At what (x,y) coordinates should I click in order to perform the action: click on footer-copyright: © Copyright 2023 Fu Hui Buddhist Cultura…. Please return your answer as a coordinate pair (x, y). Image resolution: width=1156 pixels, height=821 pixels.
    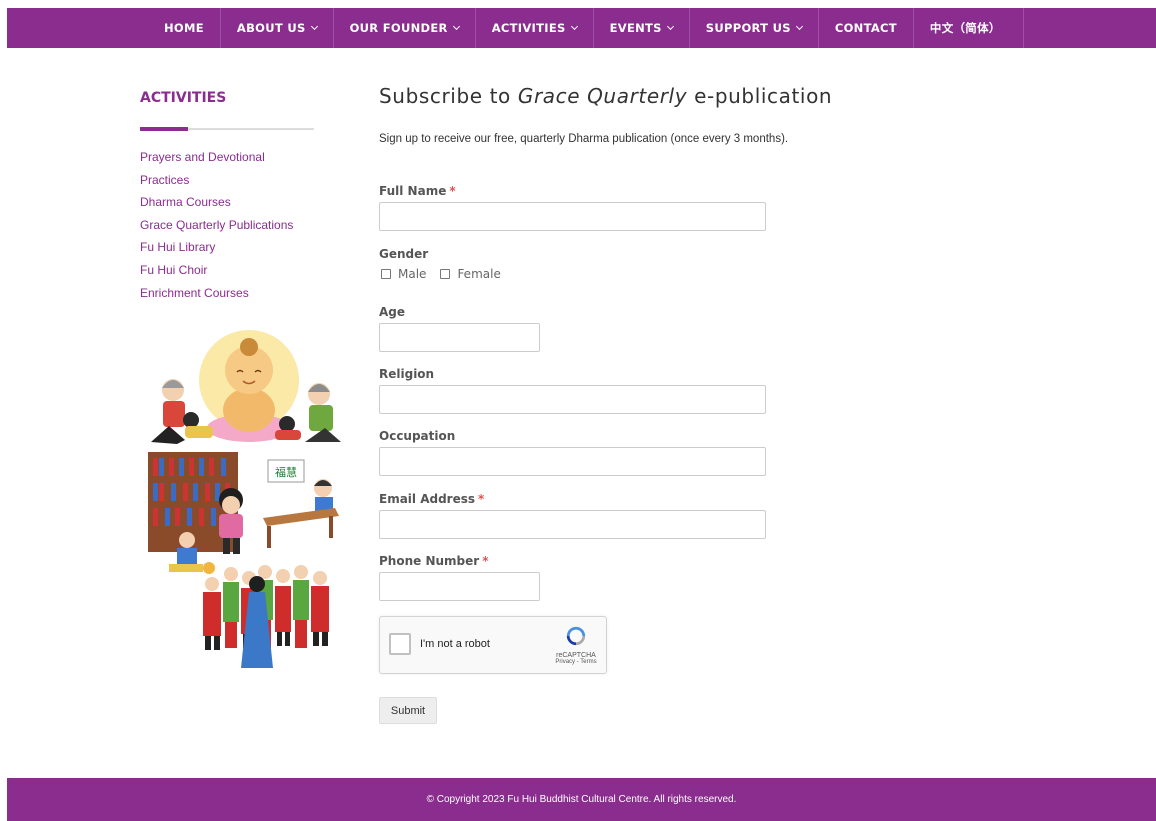
    Looking at the image, I should click on (581, 799).